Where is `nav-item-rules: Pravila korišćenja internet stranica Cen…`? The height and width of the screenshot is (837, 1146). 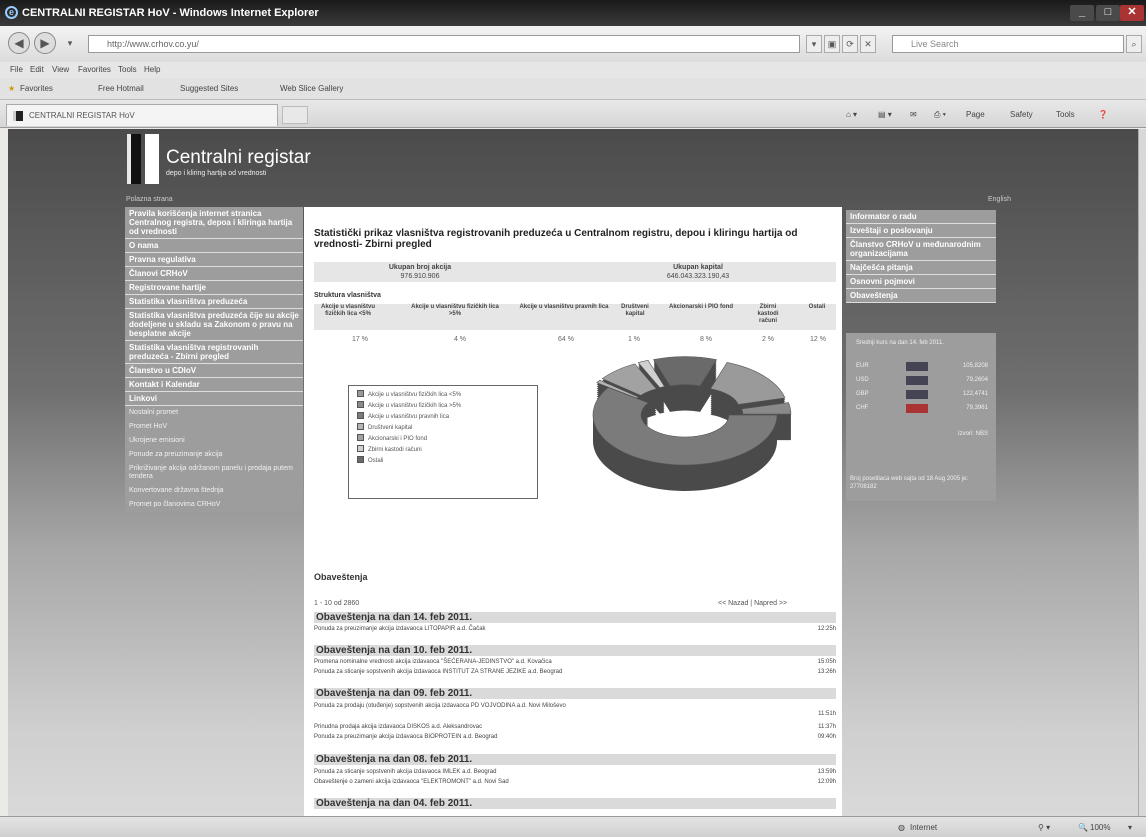 nav-item-rules: Pravila korišćenja internet stranica Cen… is located at coordinates (214, 223).